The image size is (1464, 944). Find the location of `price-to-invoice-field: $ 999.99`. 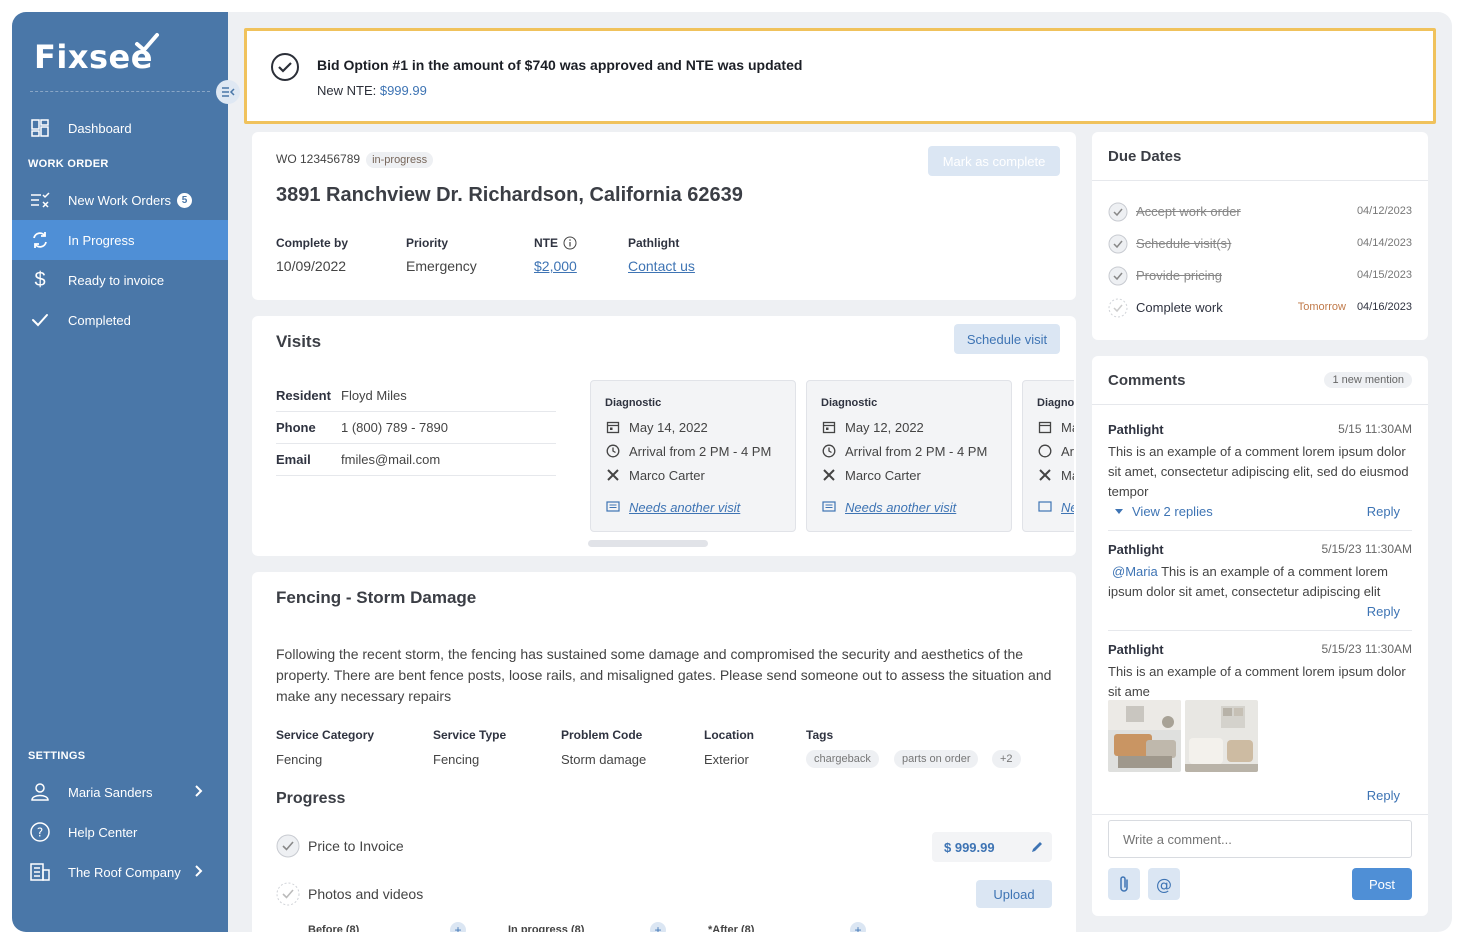

price-to-invoice-field: $ 999.99 is located at coordinates (992, 847).